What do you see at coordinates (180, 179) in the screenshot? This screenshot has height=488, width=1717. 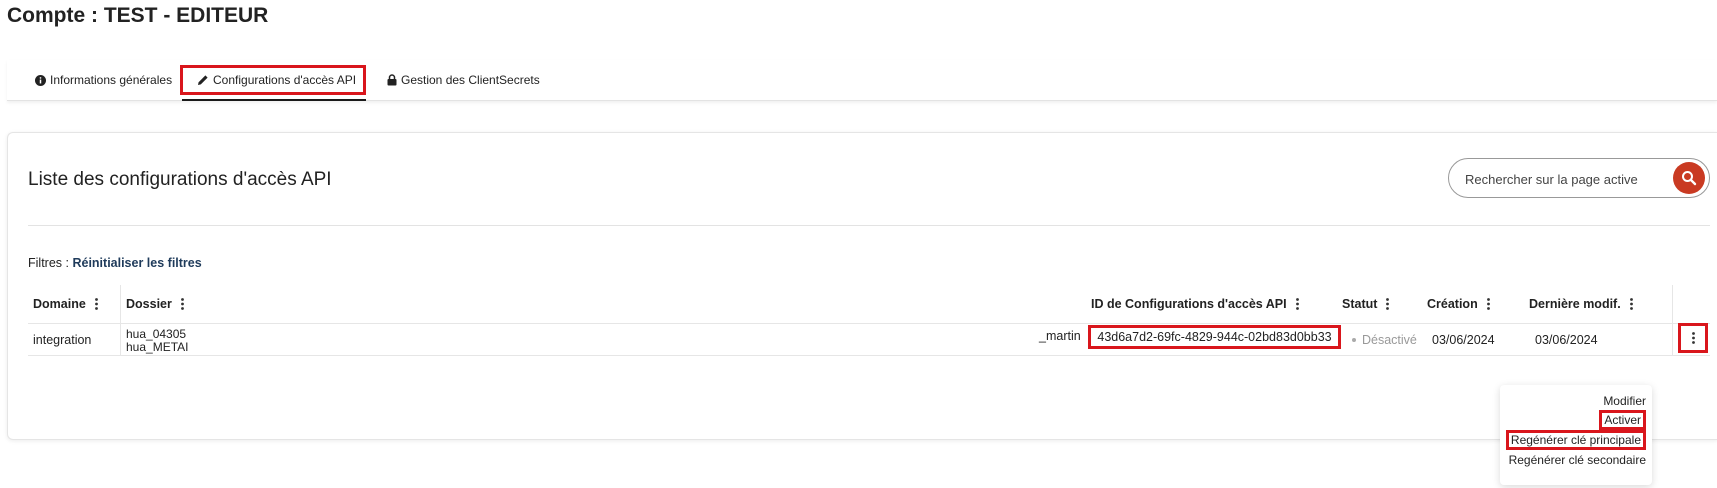 I see `list-title: Liste des configurations d'accès API` at bounding box center [180, 179].